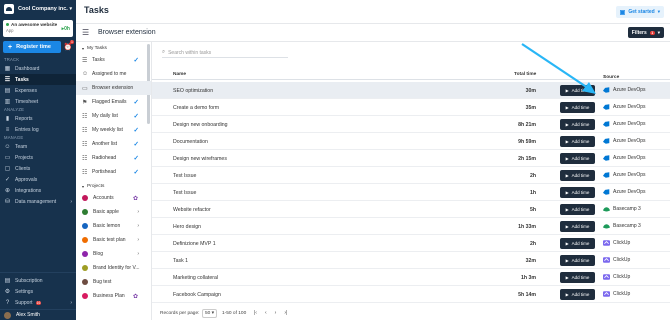 This screenshot has width=670, height=320. Describe the element at coordinates (411, 226) in the screenshot. I see `table-row: Hero design 1h 33m ▶ Add time Basecamp 3` at that location.